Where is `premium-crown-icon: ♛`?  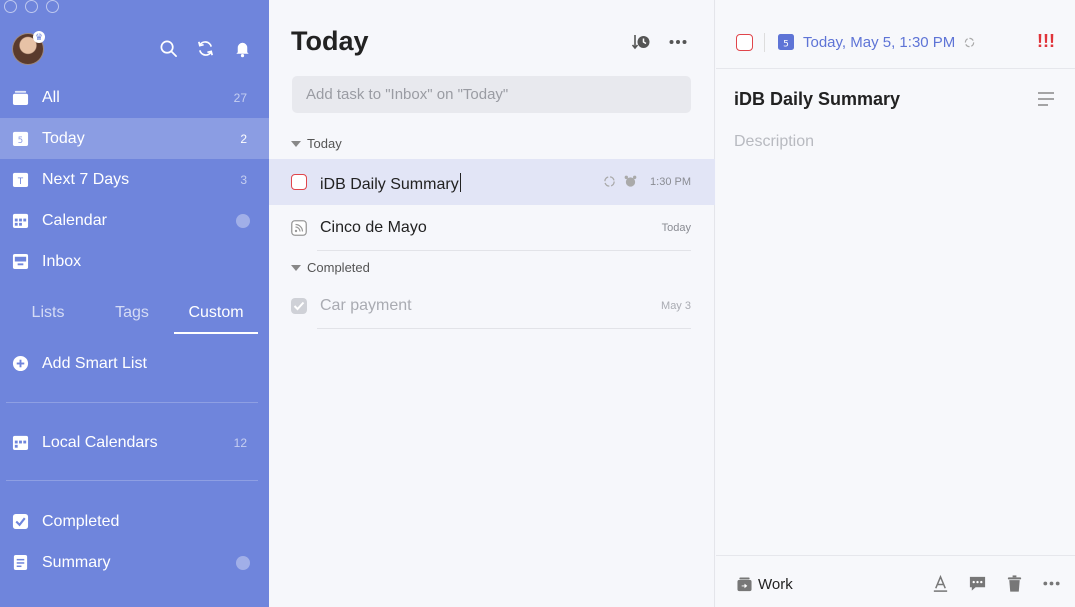 premium-crown-icon: ♛ is located at coordinates (39, 37).